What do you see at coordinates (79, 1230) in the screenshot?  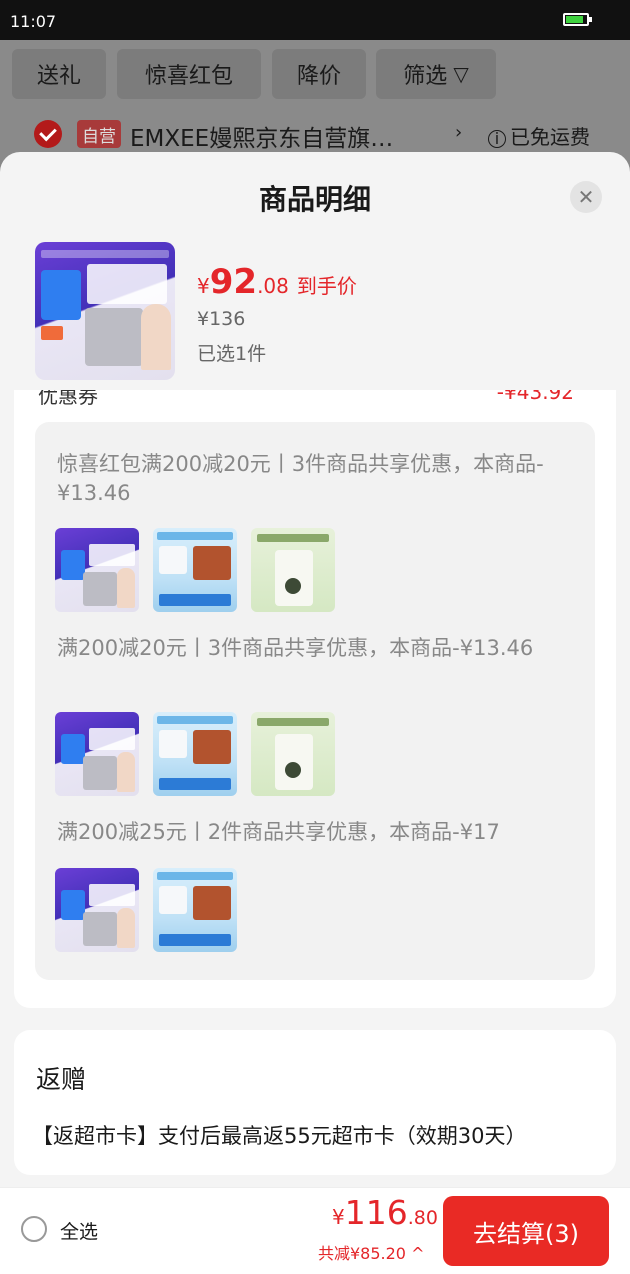 I see `select-all-label: 全选` at bounding box center [79, 1230].